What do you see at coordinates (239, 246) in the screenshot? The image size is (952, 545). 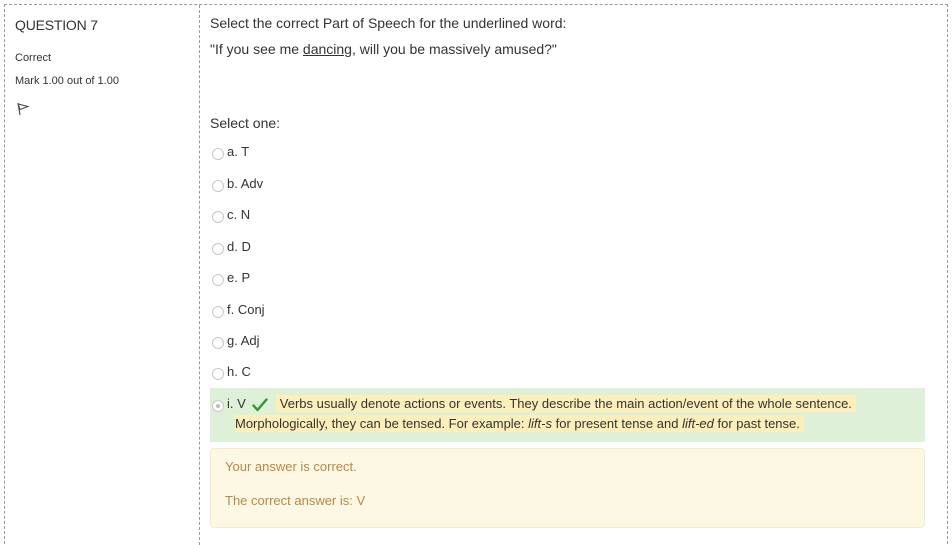 I see `option-label-d: d. D` at bounding box center [239, 246].